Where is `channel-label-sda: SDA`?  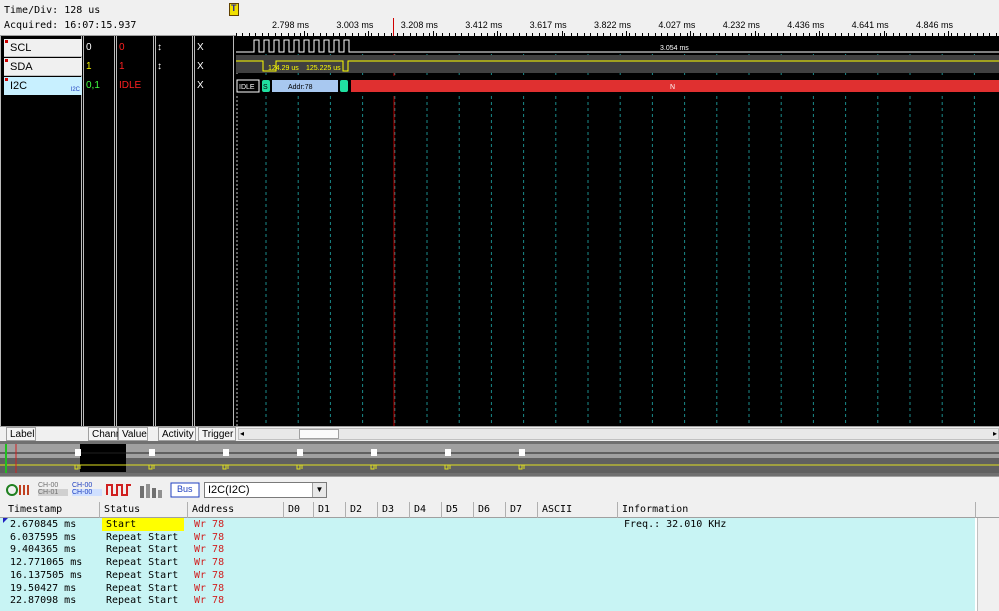
channel-label-sda: SDA is located at coordinates (43, 67).